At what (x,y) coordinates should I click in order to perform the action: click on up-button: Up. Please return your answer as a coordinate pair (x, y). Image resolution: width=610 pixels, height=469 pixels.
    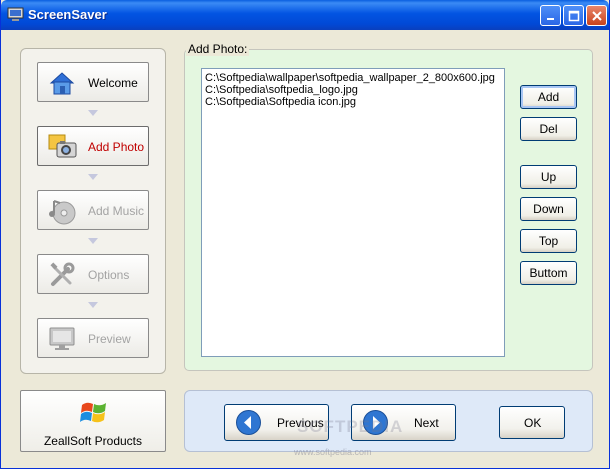
    Looking at the image, I should click on (548, 177).